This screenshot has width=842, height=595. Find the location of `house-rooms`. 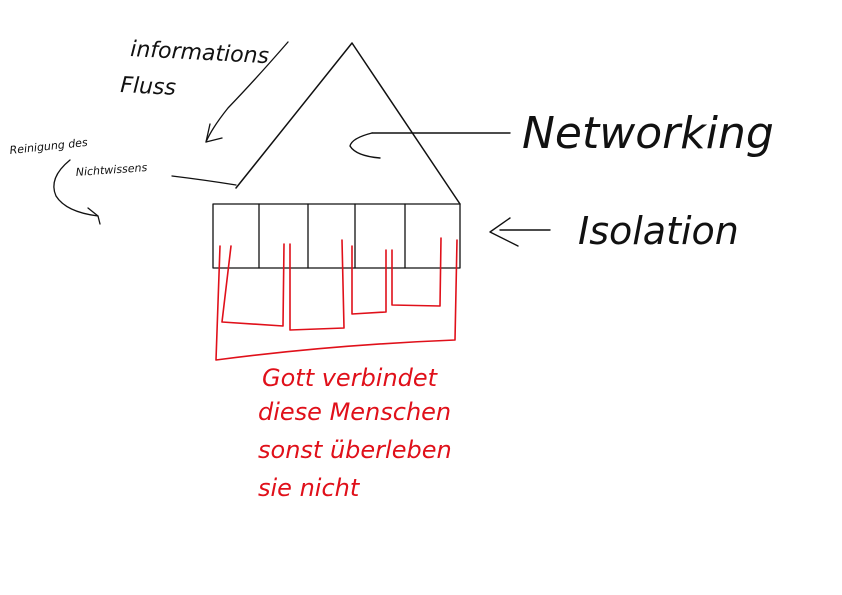

house-rooms is located at coordinates (336, 236).